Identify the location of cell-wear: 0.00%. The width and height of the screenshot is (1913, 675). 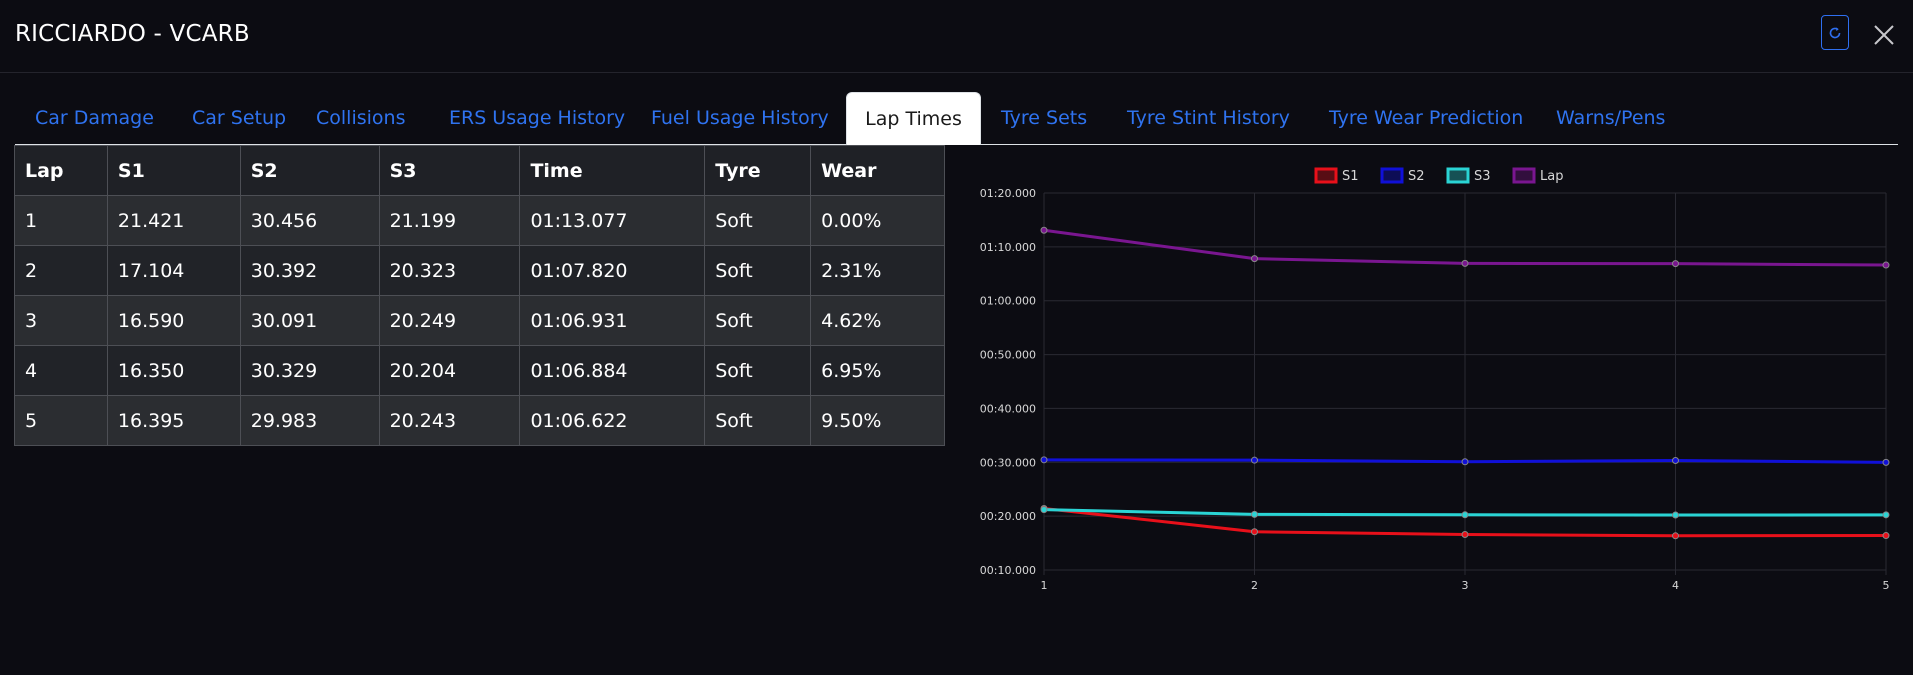
(877, 220).